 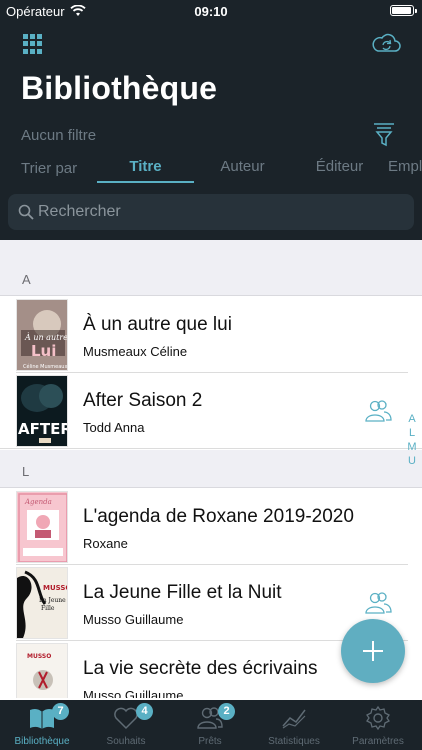 I want to click on tab-badge: 4, so click(x=144, y=711).